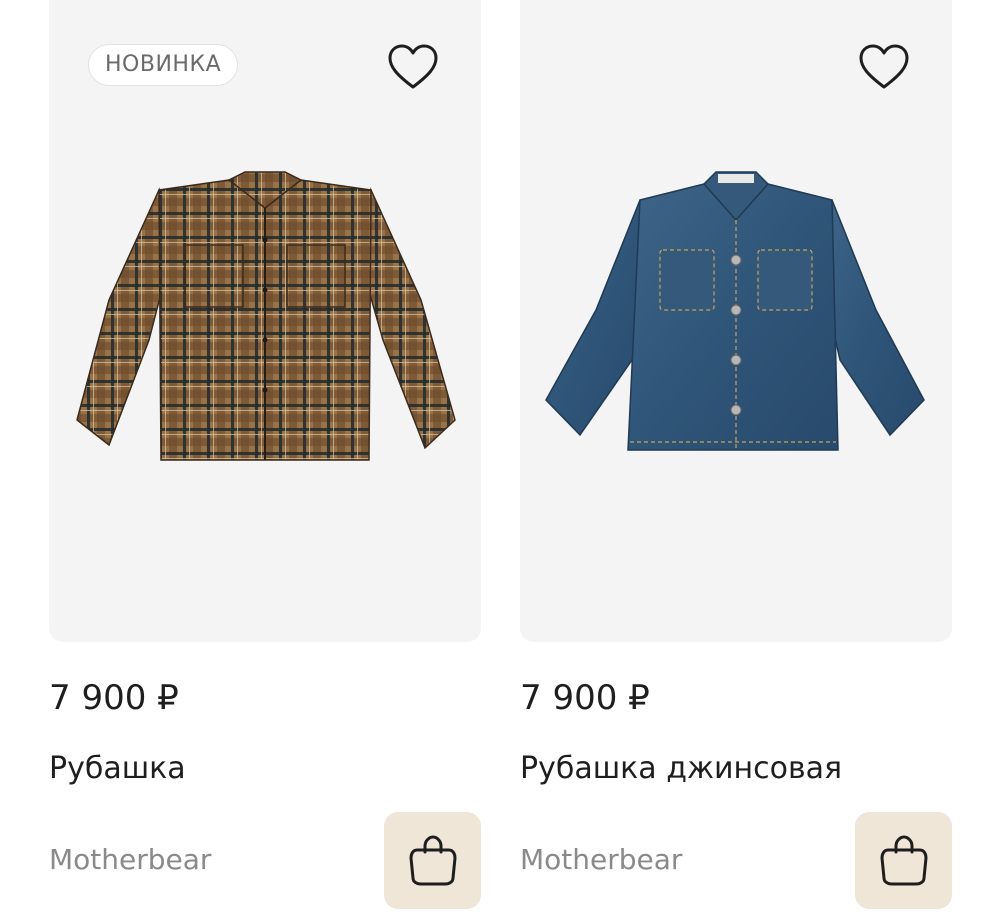 Image resolution: width=1000 pixels, height=921 pixels. I want to click on product-title: Рубашка джинсовая, so click(681, 769).